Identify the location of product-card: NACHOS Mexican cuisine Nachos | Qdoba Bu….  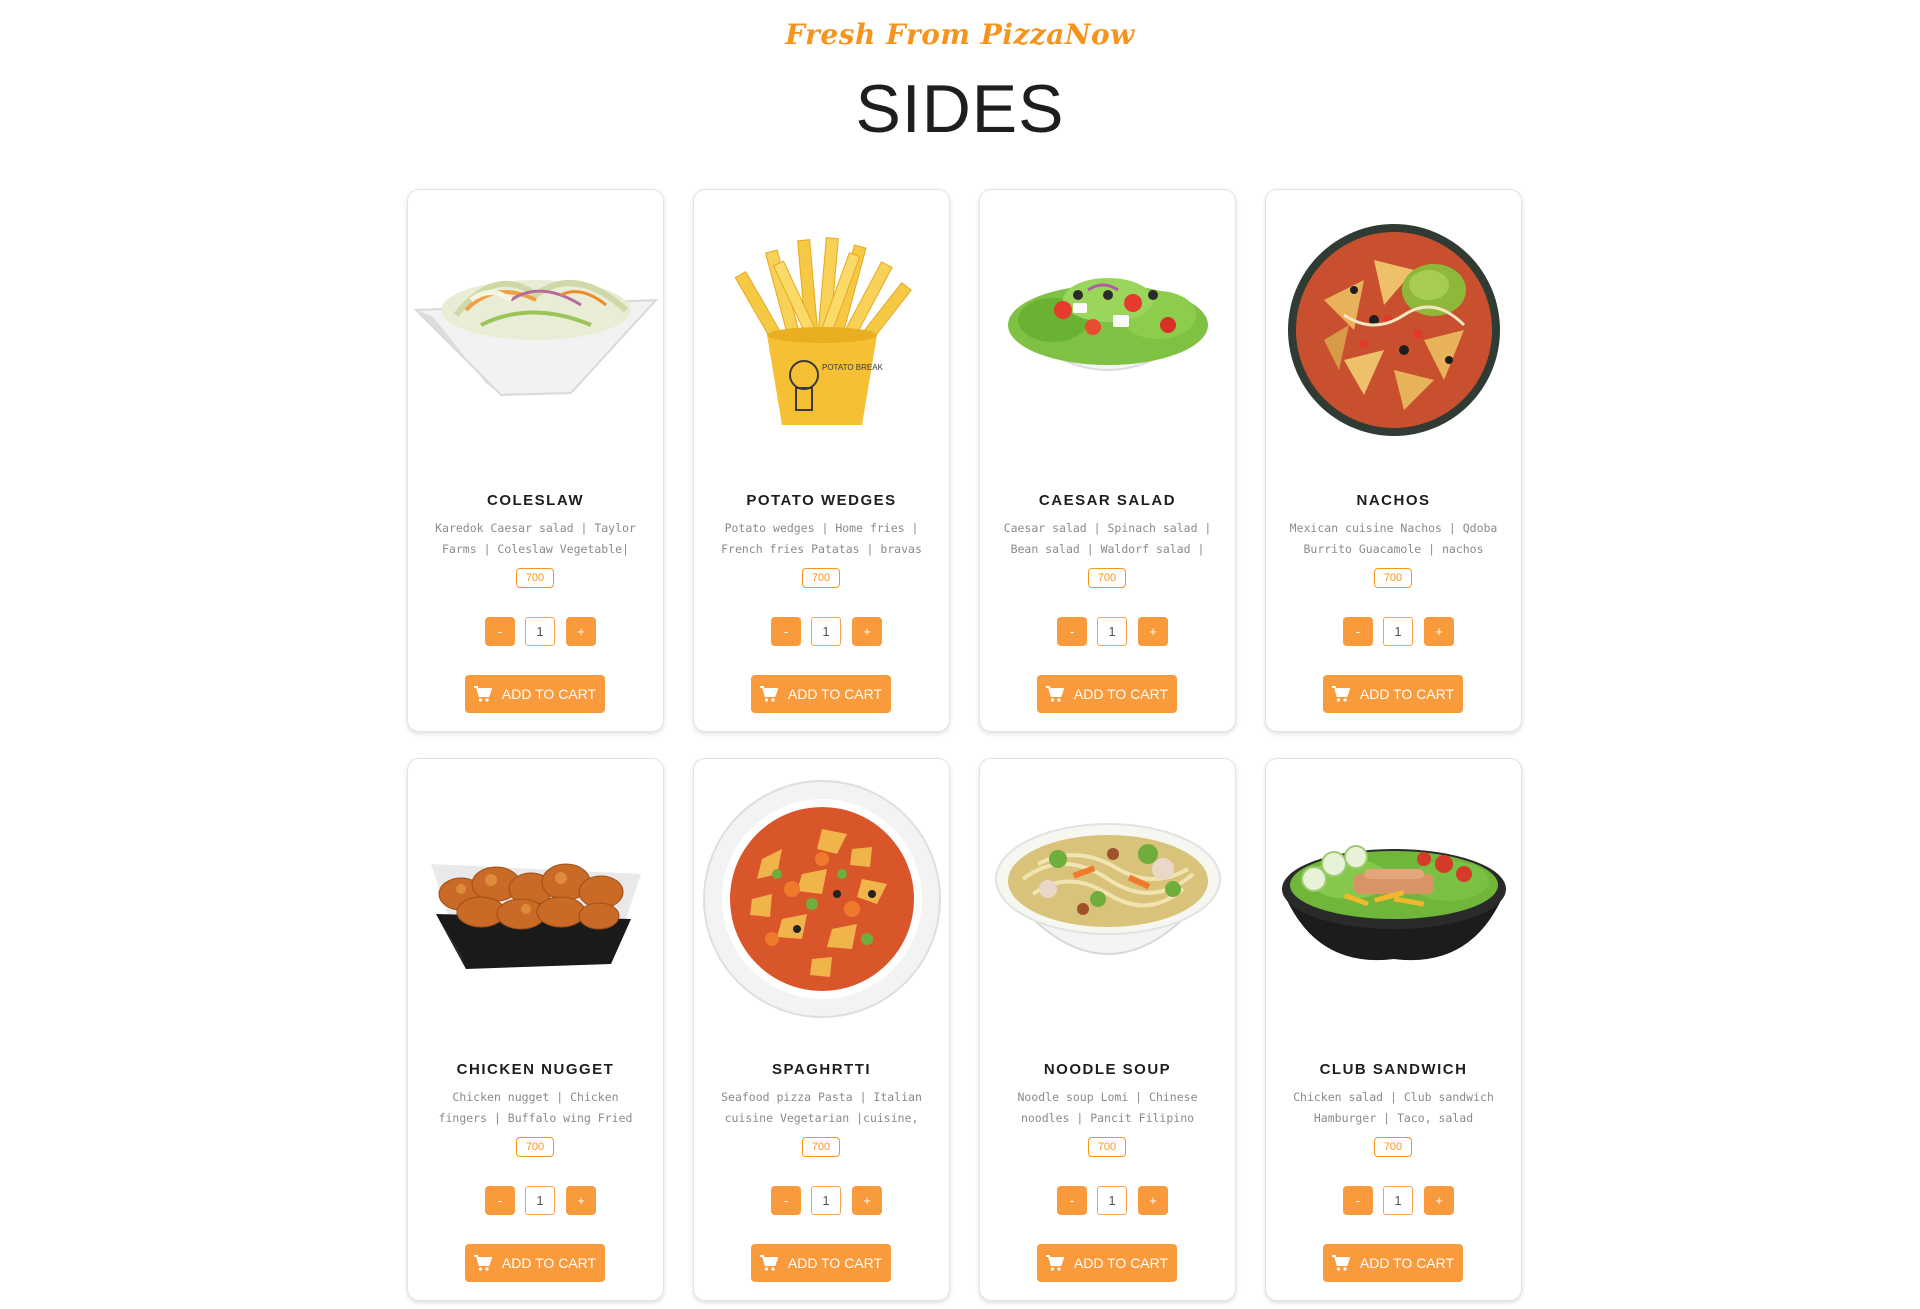
(1393, 460).